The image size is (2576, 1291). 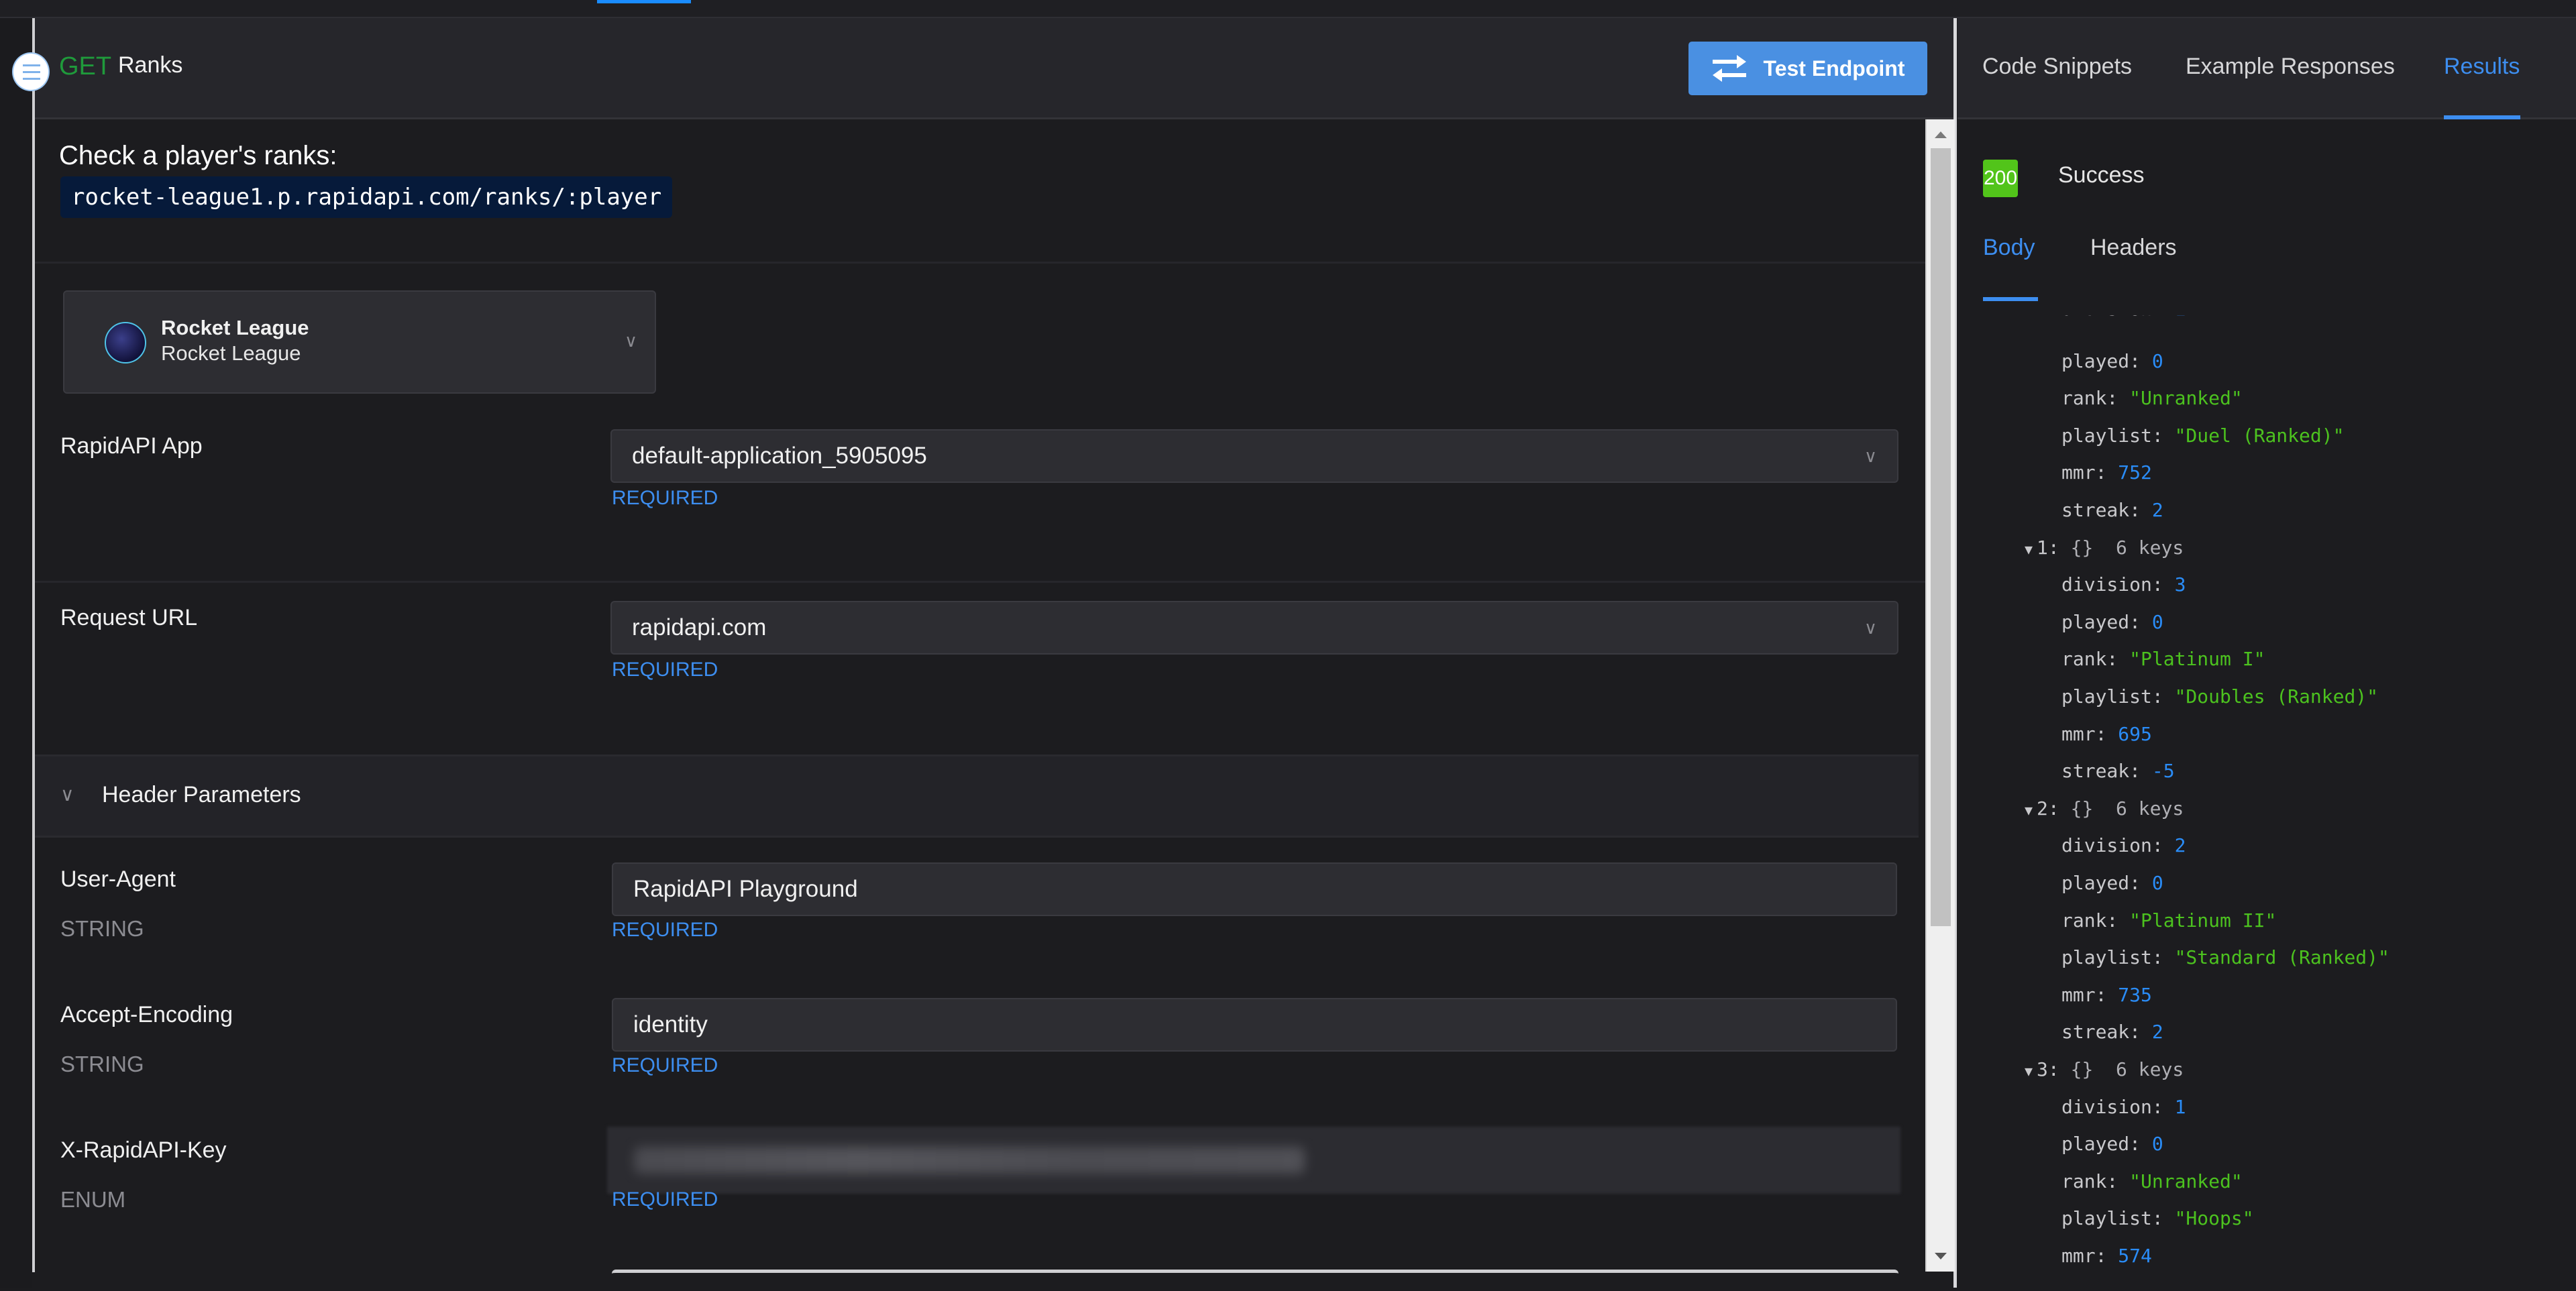 I want to click on scroll-up-arrow-icon, so click(x=1941, y=134).